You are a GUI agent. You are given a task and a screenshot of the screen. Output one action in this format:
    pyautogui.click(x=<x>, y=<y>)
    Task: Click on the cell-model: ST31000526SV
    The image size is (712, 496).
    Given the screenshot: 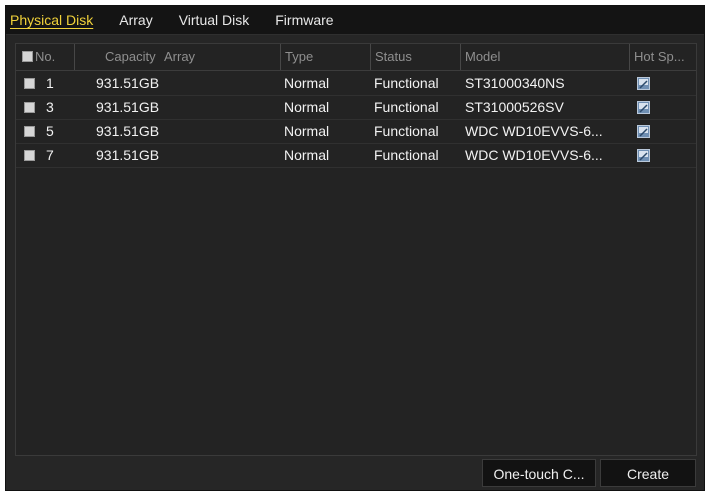 What is the action you would take?
    pyautogui.click(x=514, y=107)
    